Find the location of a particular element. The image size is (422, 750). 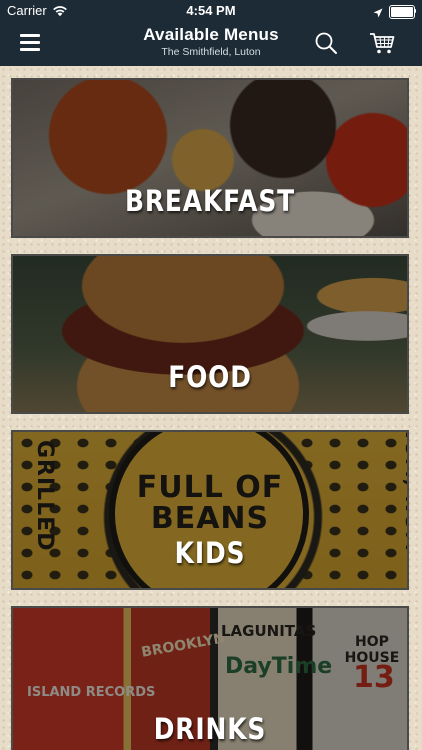

nav-header: Available Menus The Smithfield, Luton is located at coordinates (211, 44).